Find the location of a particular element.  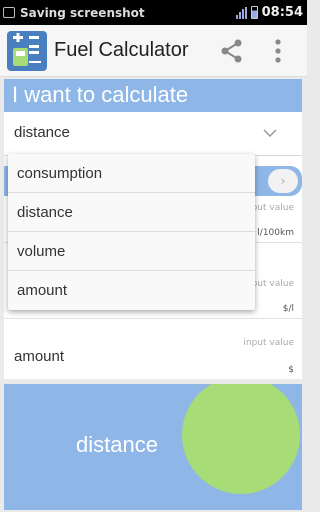

volume-unit: $/l is located at coordinates (288, 309).